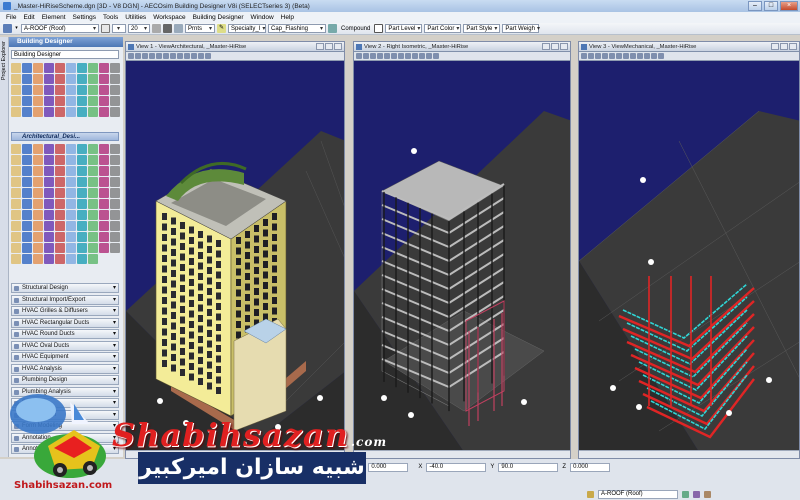 This screenshot has height=500, width=800. I want to click on close-button: ×, so click(789, 6).